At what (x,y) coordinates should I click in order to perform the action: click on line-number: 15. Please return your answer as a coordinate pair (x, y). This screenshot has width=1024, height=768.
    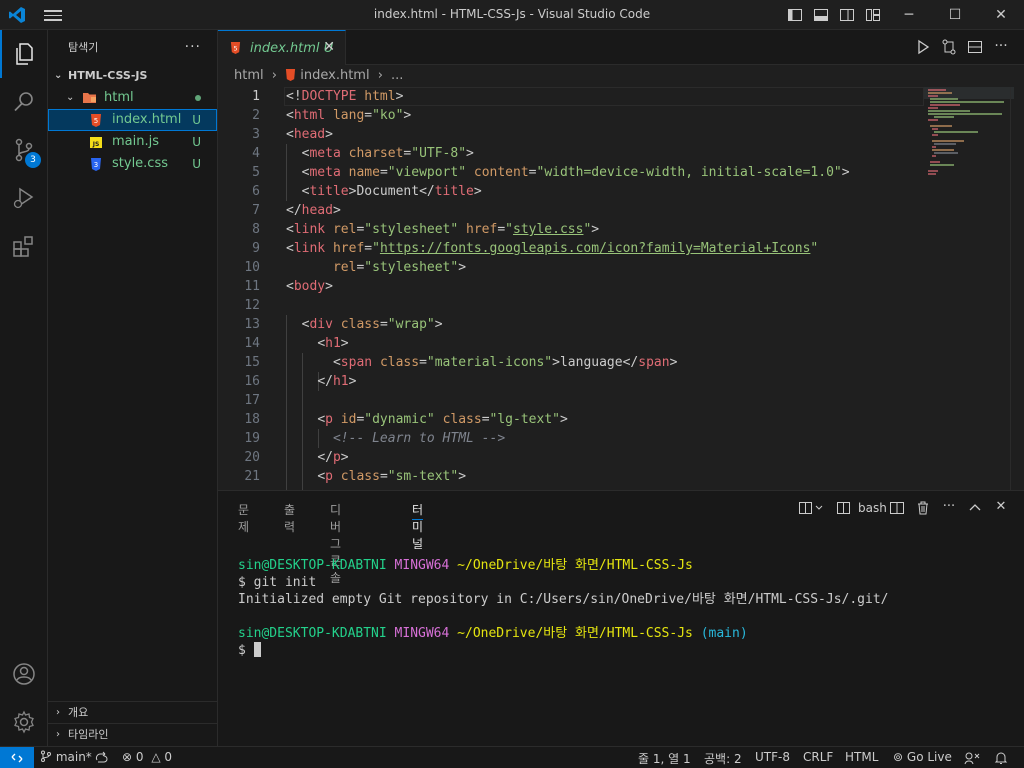
    Looking at the image, I should click on (252, 362).